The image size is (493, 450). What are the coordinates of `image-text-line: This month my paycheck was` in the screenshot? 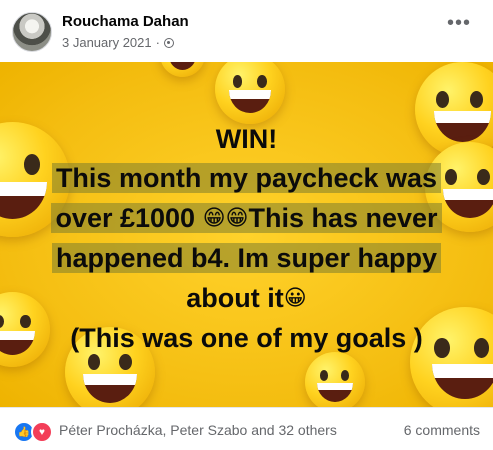 It's located at (246, 178).